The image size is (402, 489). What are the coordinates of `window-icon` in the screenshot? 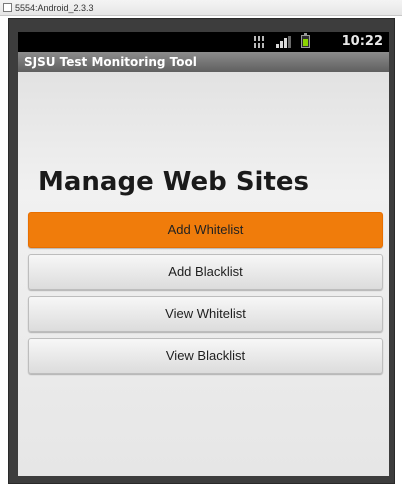 It's located at (7, 7).